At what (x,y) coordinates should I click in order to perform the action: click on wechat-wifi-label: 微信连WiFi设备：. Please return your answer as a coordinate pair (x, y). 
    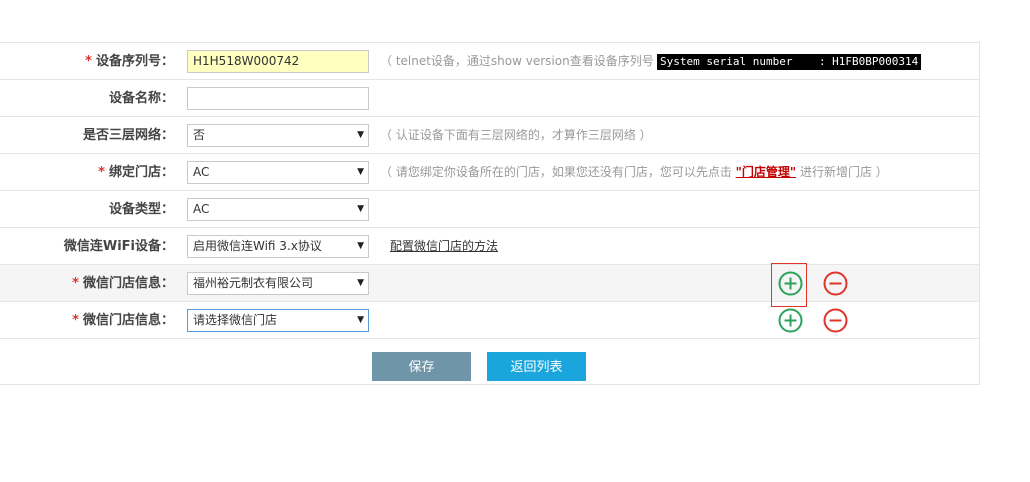
    Looking at the image, I should click on (118, 246).